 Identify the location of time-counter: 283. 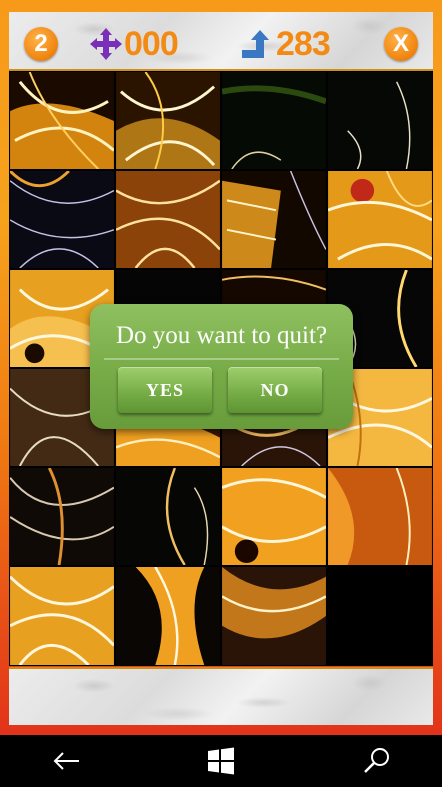
(303, 44).